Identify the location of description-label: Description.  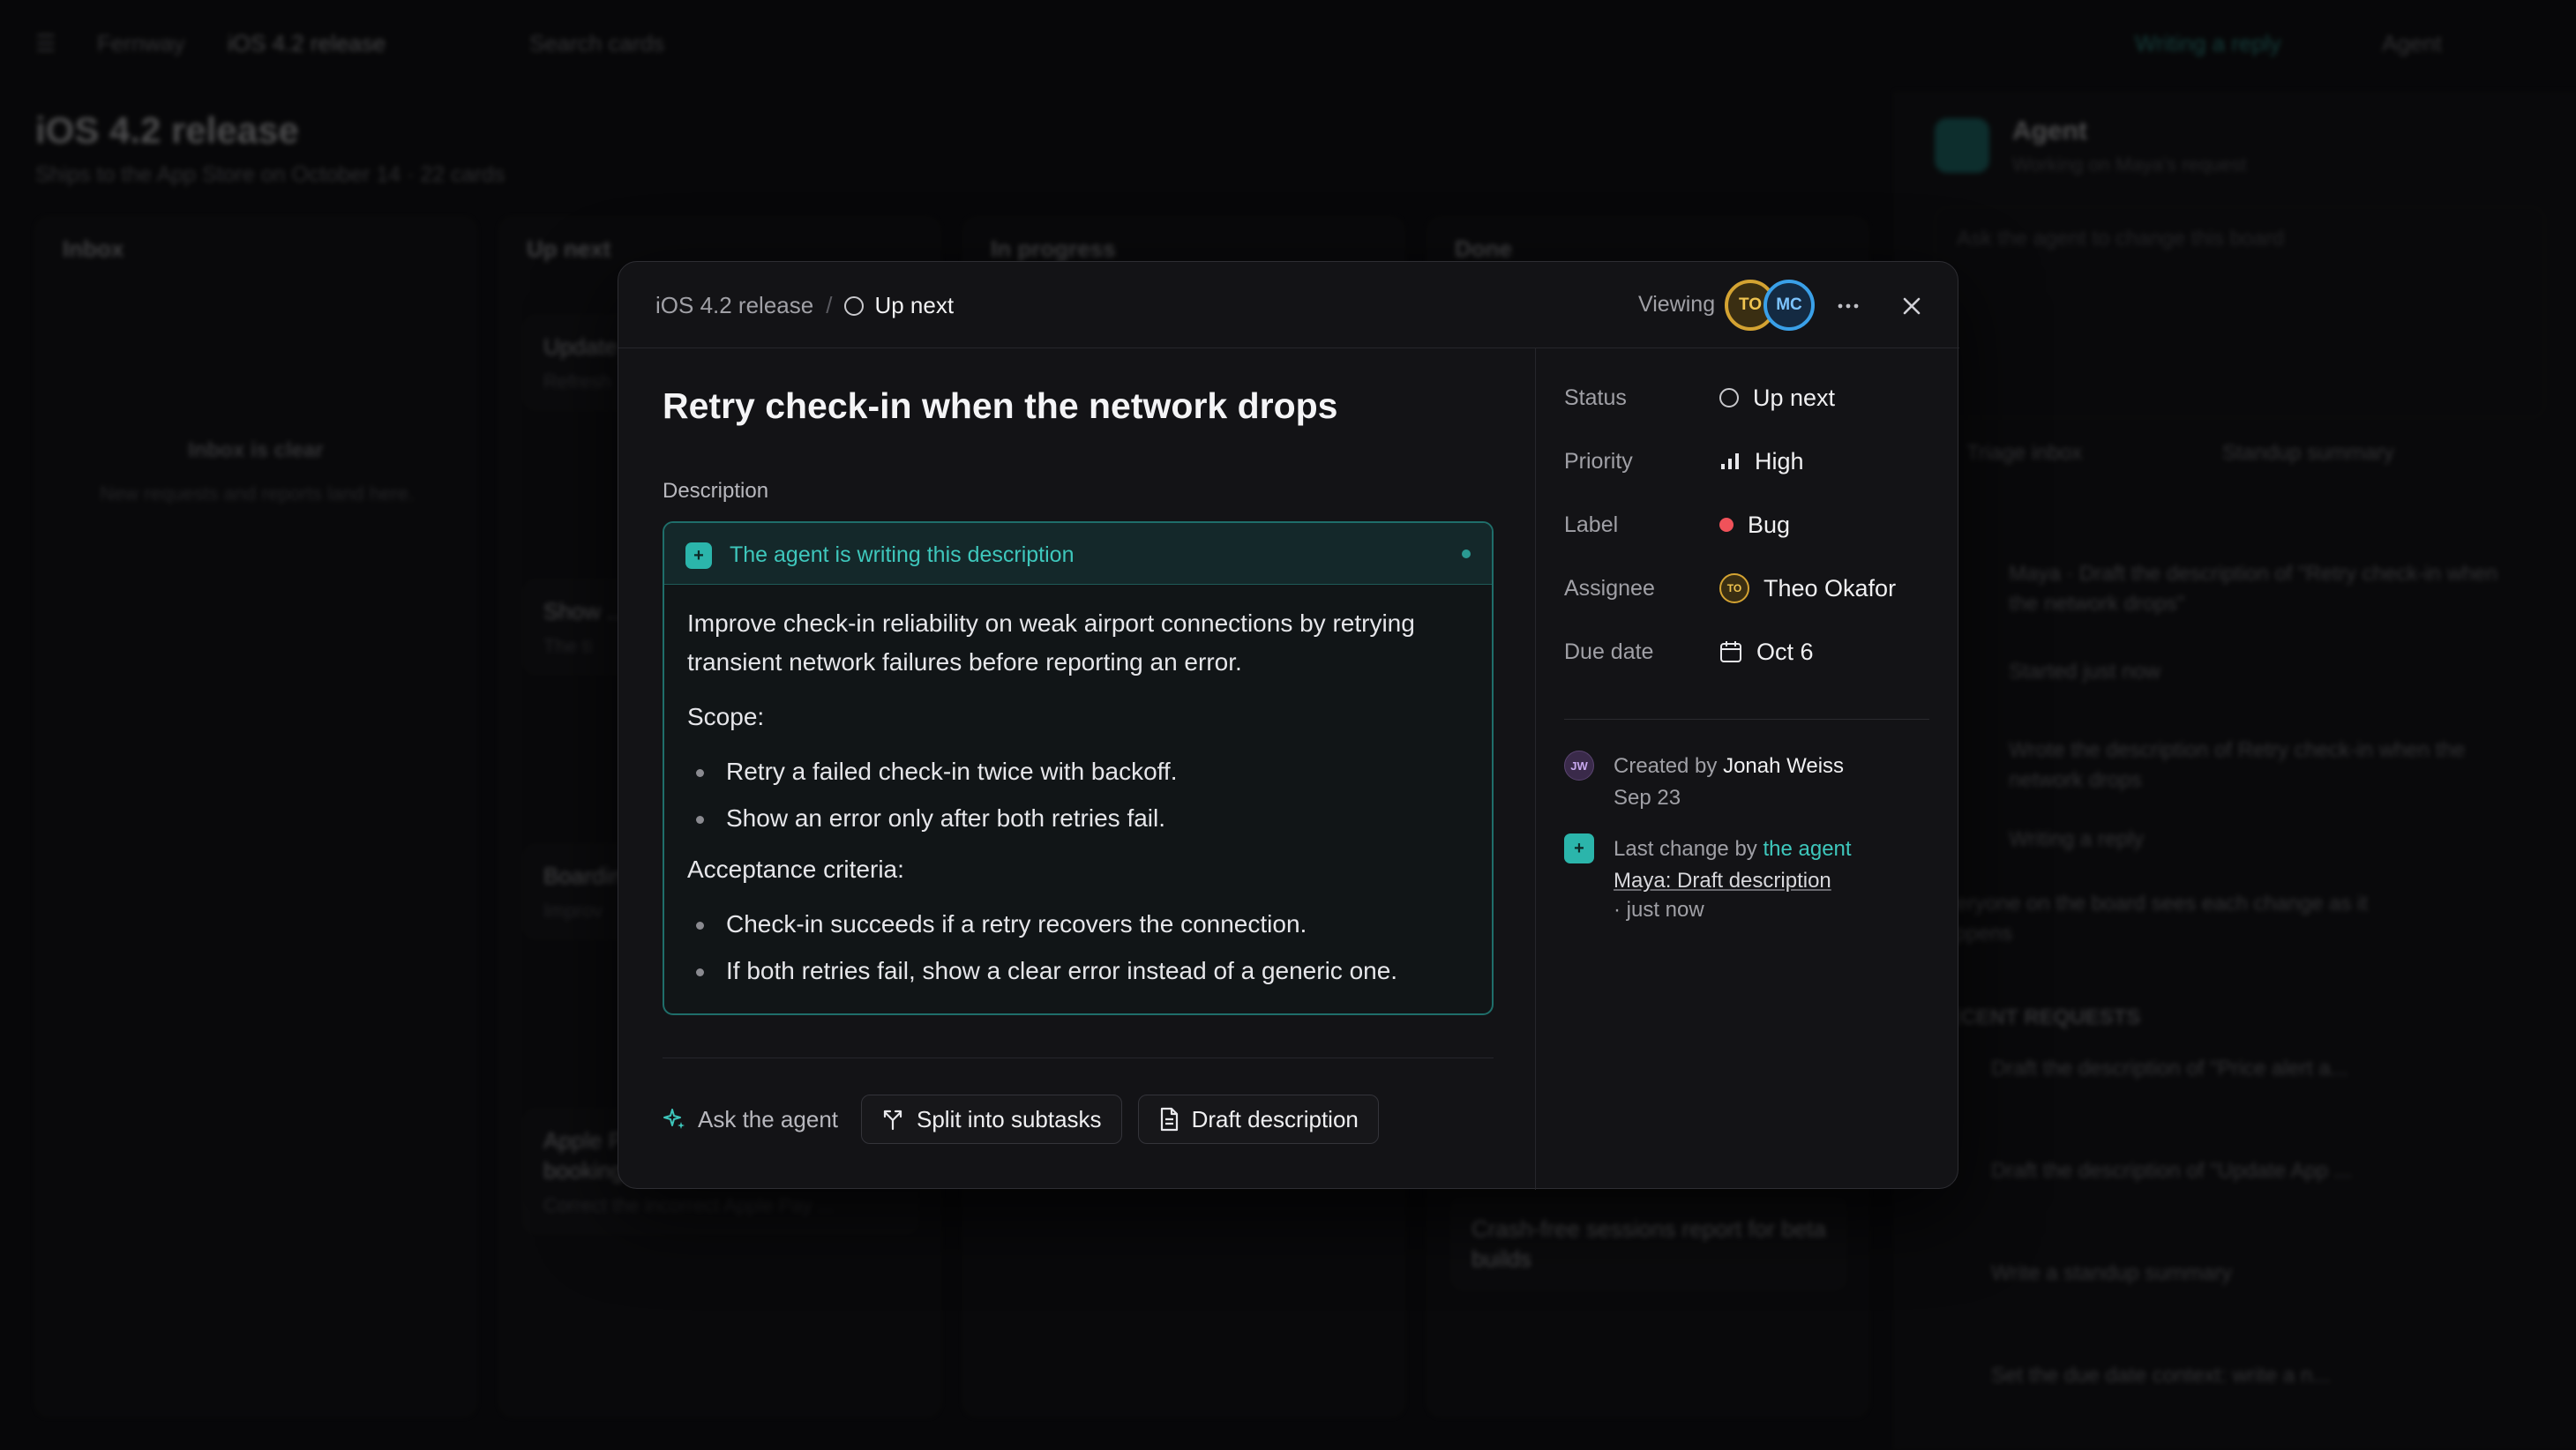
(716, 491).